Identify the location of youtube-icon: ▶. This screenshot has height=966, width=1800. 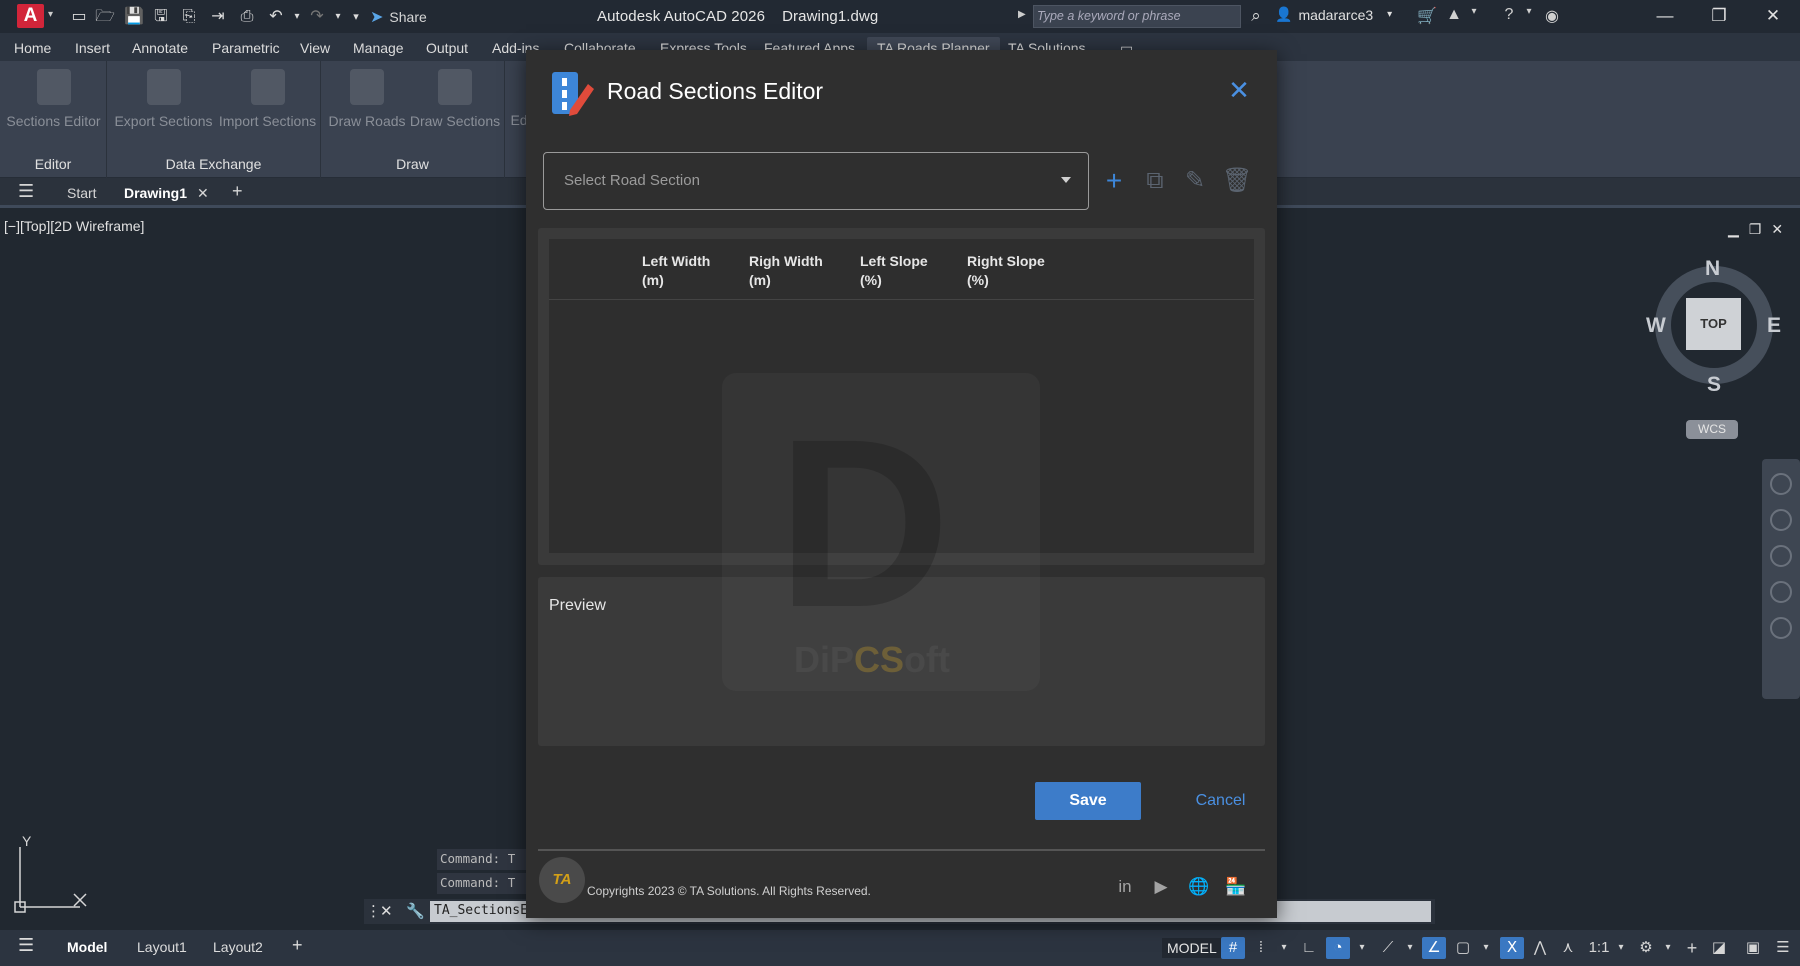
(1161, 887).